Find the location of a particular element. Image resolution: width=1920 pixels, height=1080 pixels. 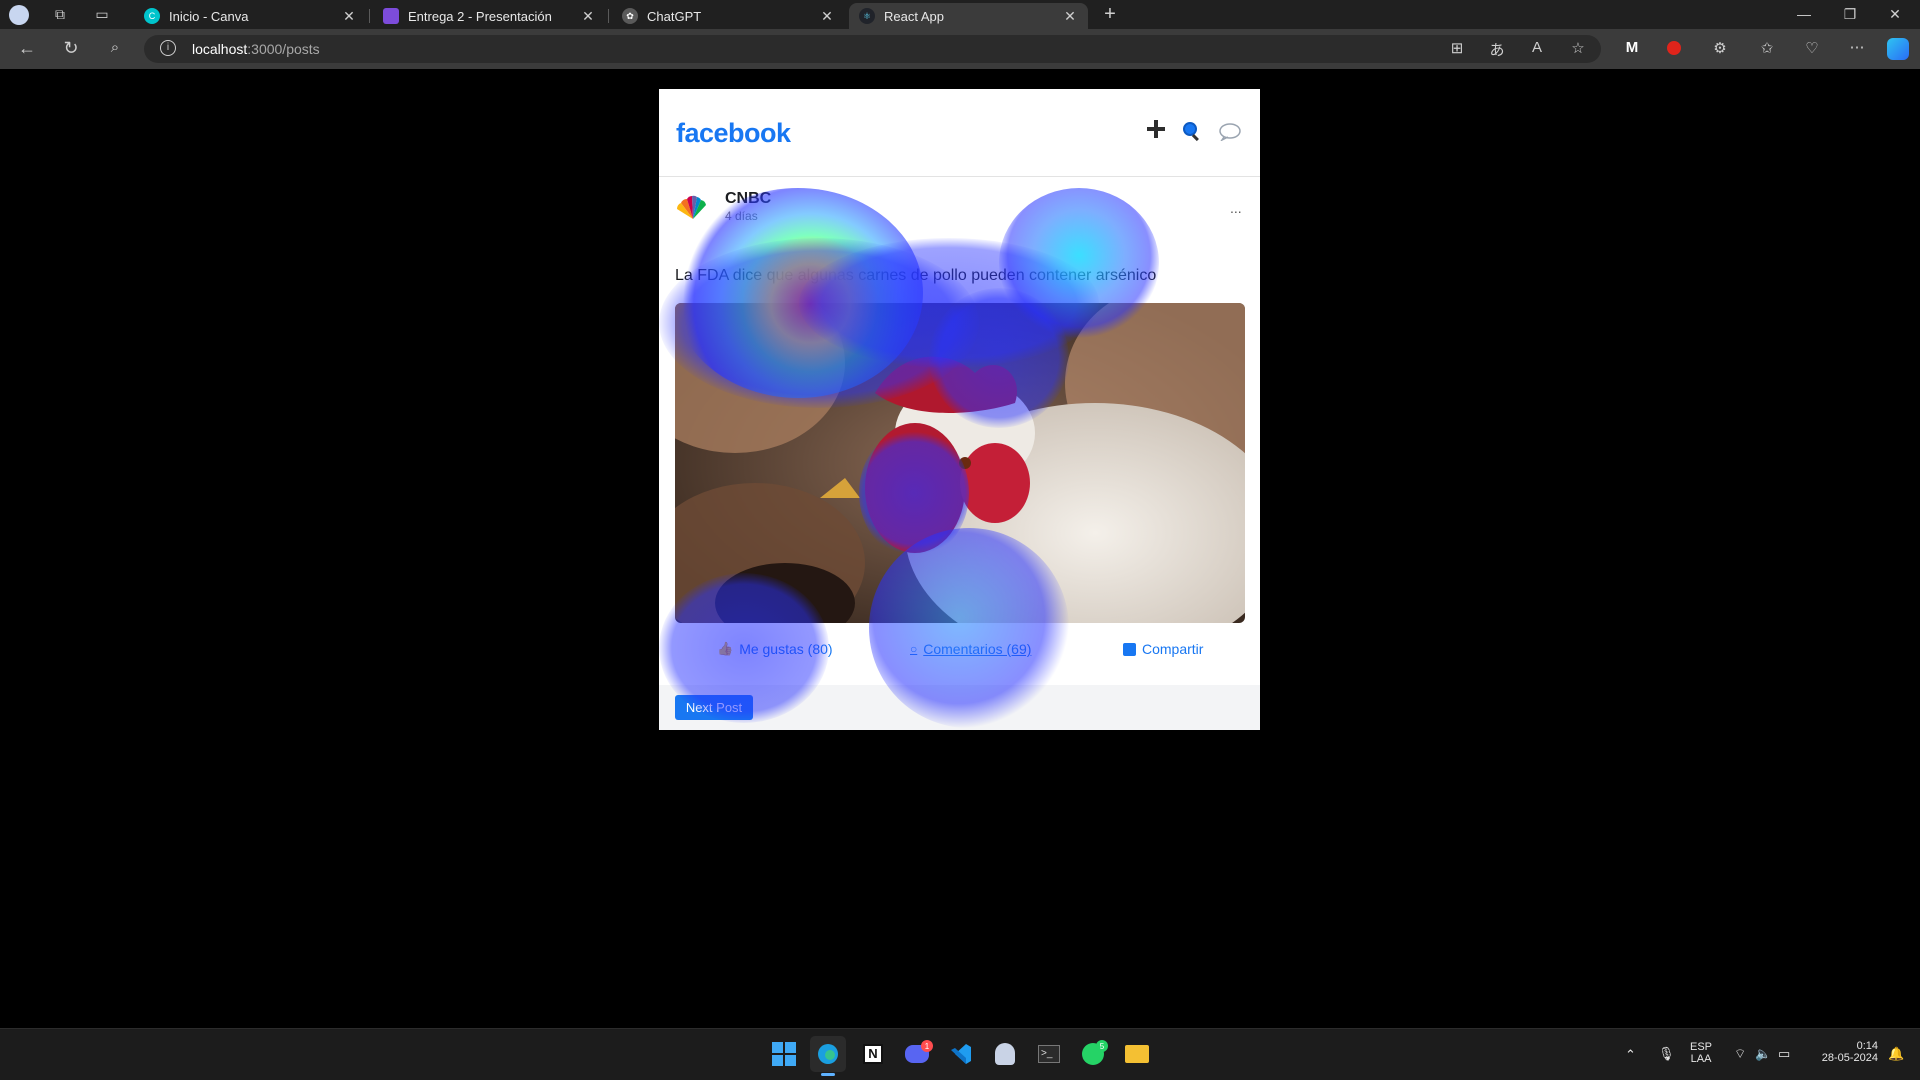

browser-essentials-icon: ♡ is located at coordinates (1812, 48).